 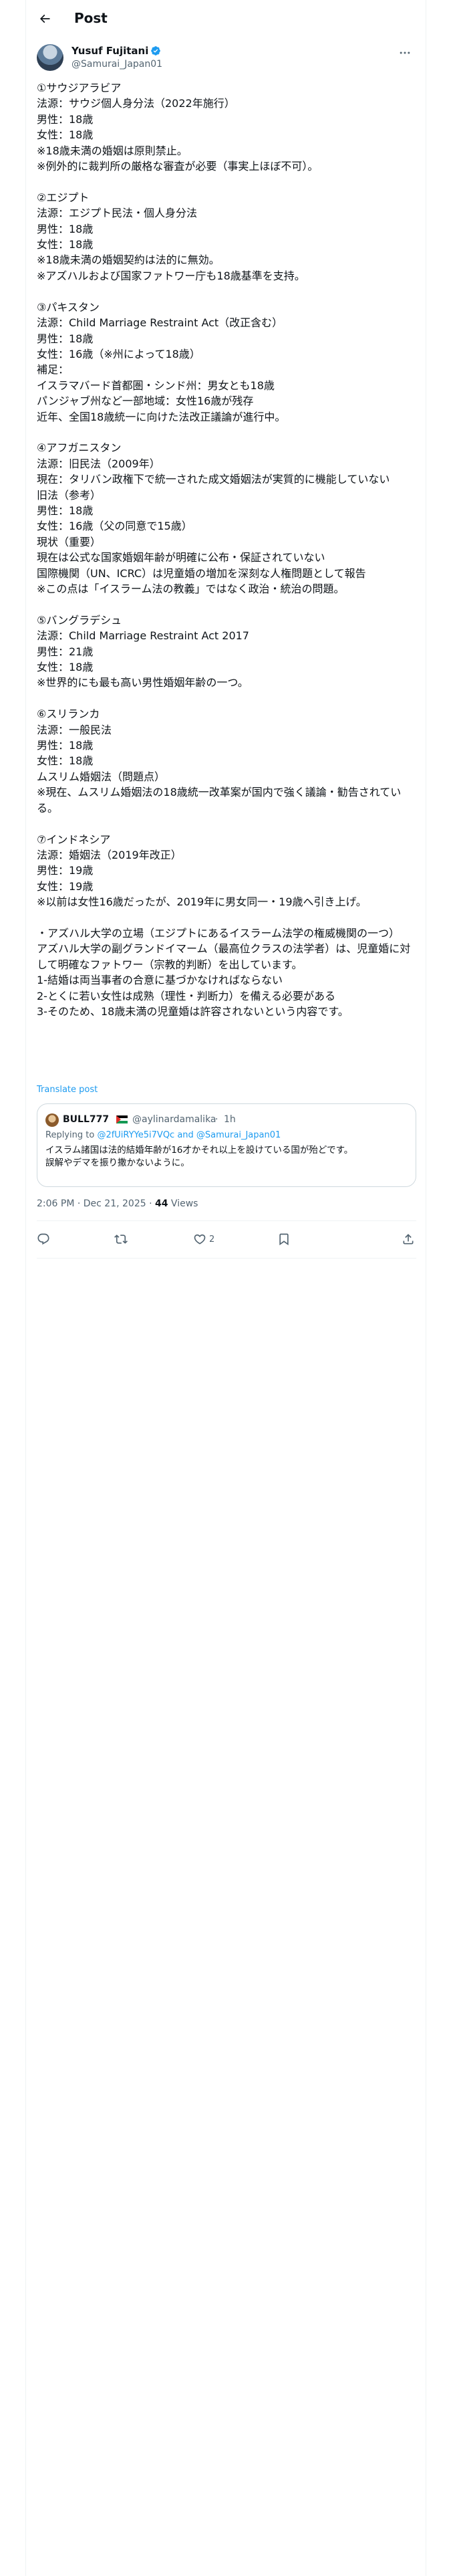 I want to click on heart-icon, so click(x=200, y=1239).